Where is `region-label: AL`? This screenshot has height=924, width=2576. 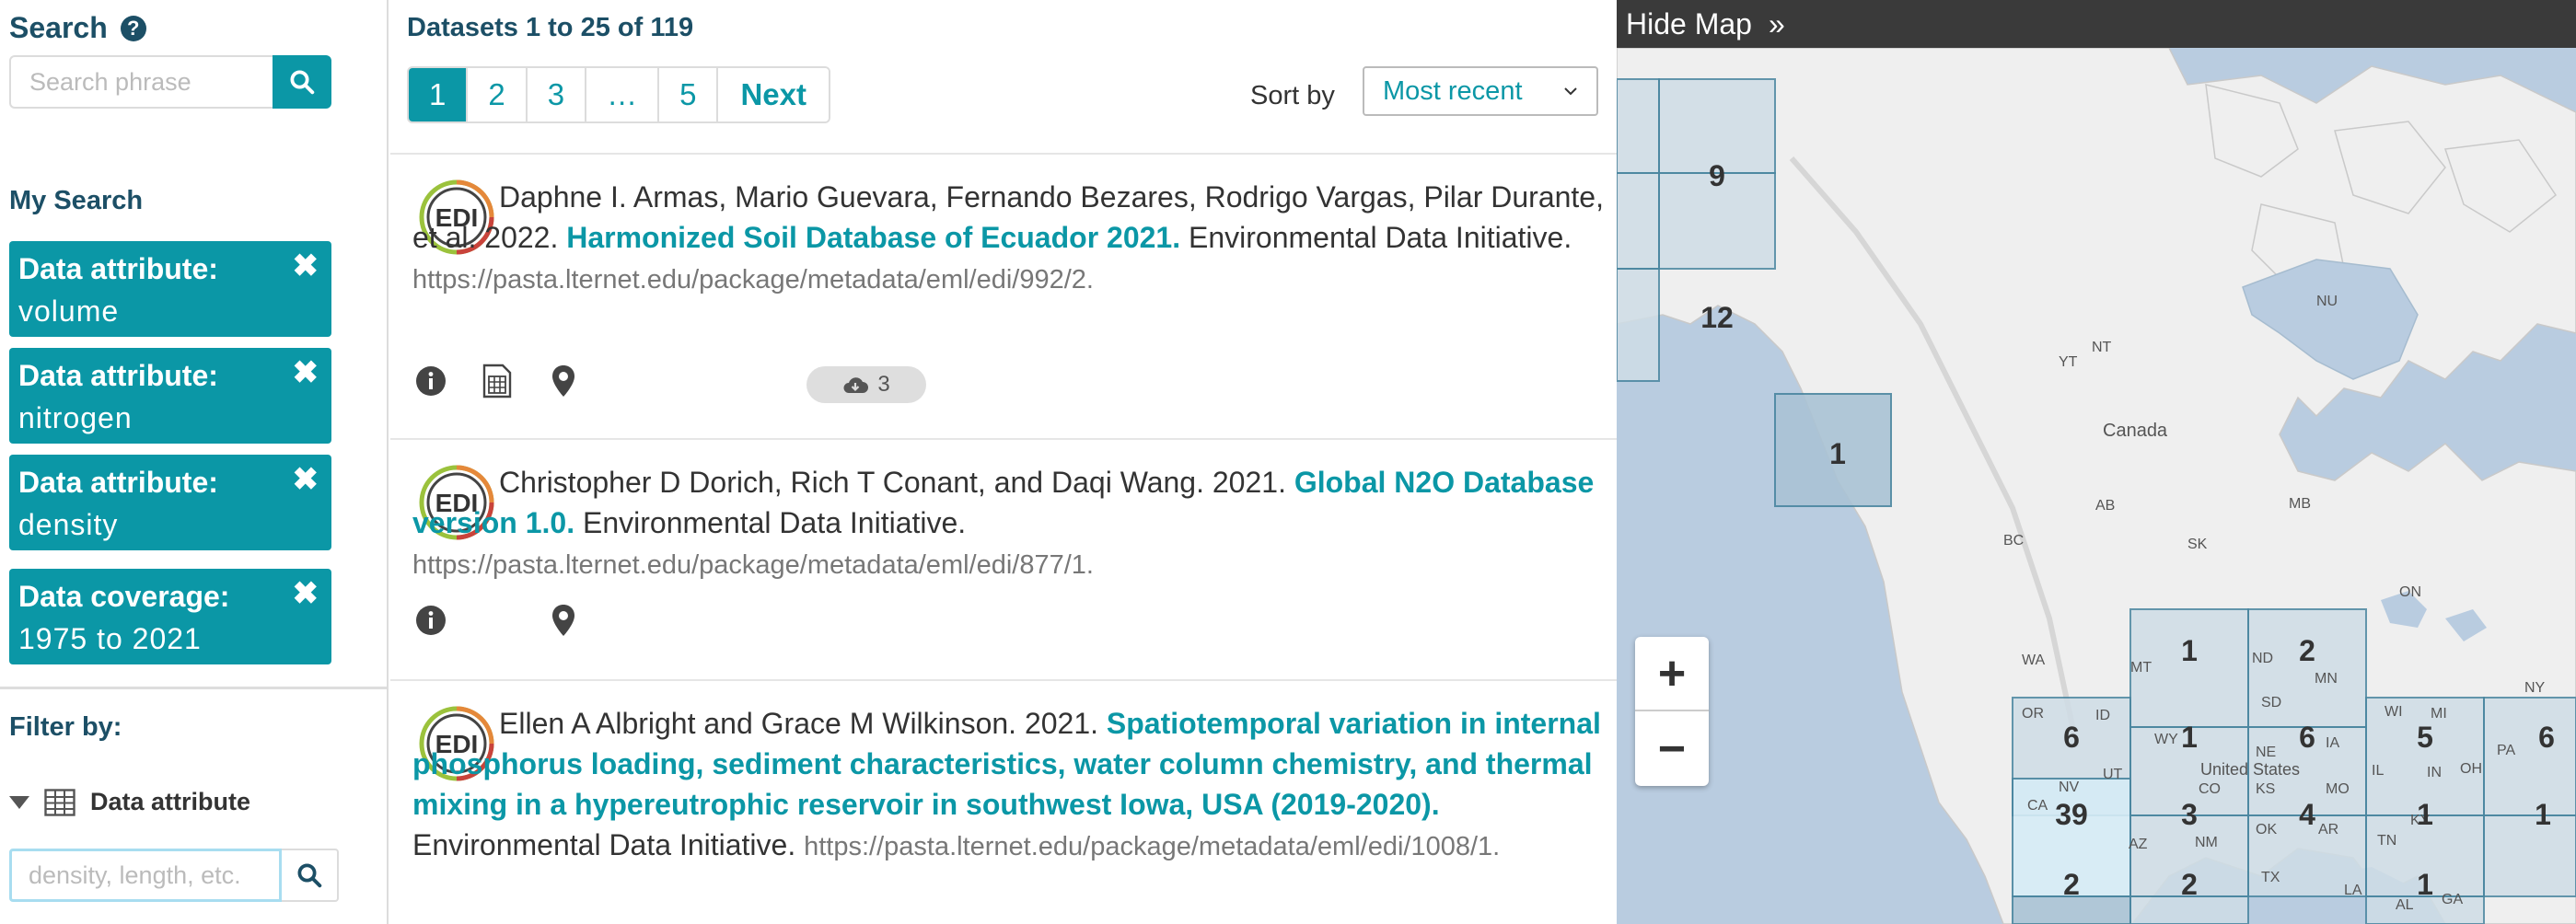
region-label: AL is located at coordinates (2405, 905).